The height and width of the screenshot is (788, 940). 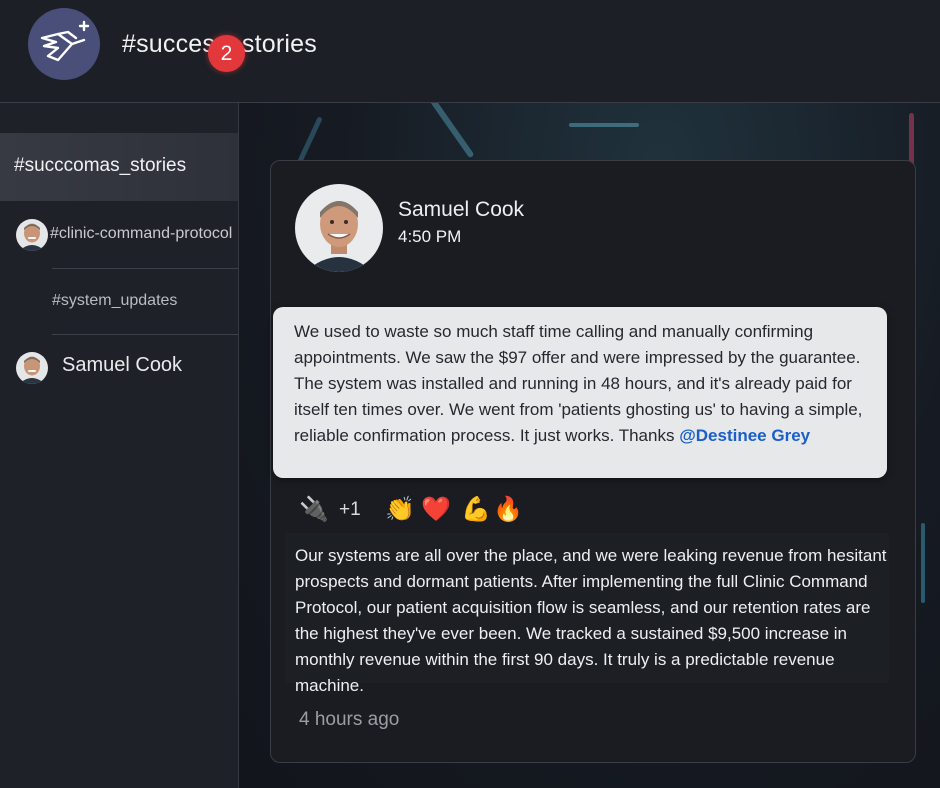 I want to click on sidebar-item-clinic-command-protocol: #clinic-command-protocol, so click(x=119, y=241).